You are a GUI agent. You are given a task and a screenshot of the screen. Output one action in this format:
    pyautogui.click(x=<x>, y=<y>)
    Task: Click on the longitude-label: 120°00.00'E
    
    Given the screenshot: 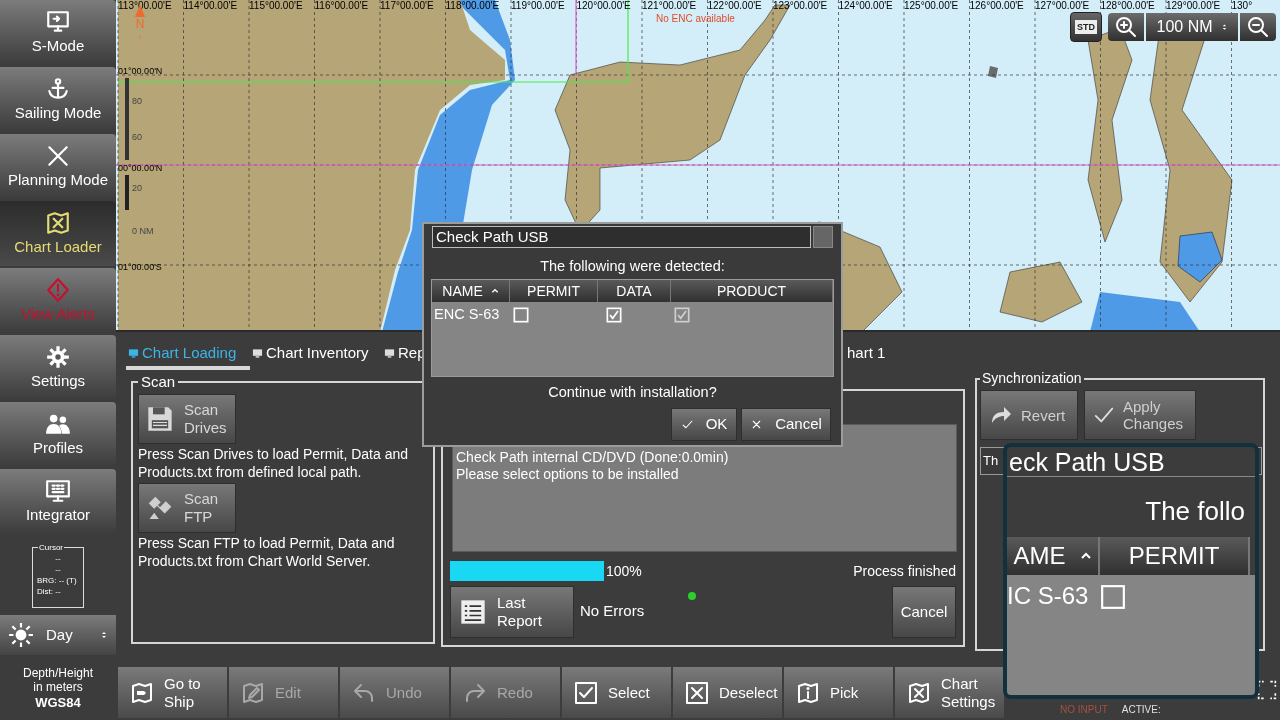 What is the action you would take?
    pyautogui.click(x=603, y=5)
    